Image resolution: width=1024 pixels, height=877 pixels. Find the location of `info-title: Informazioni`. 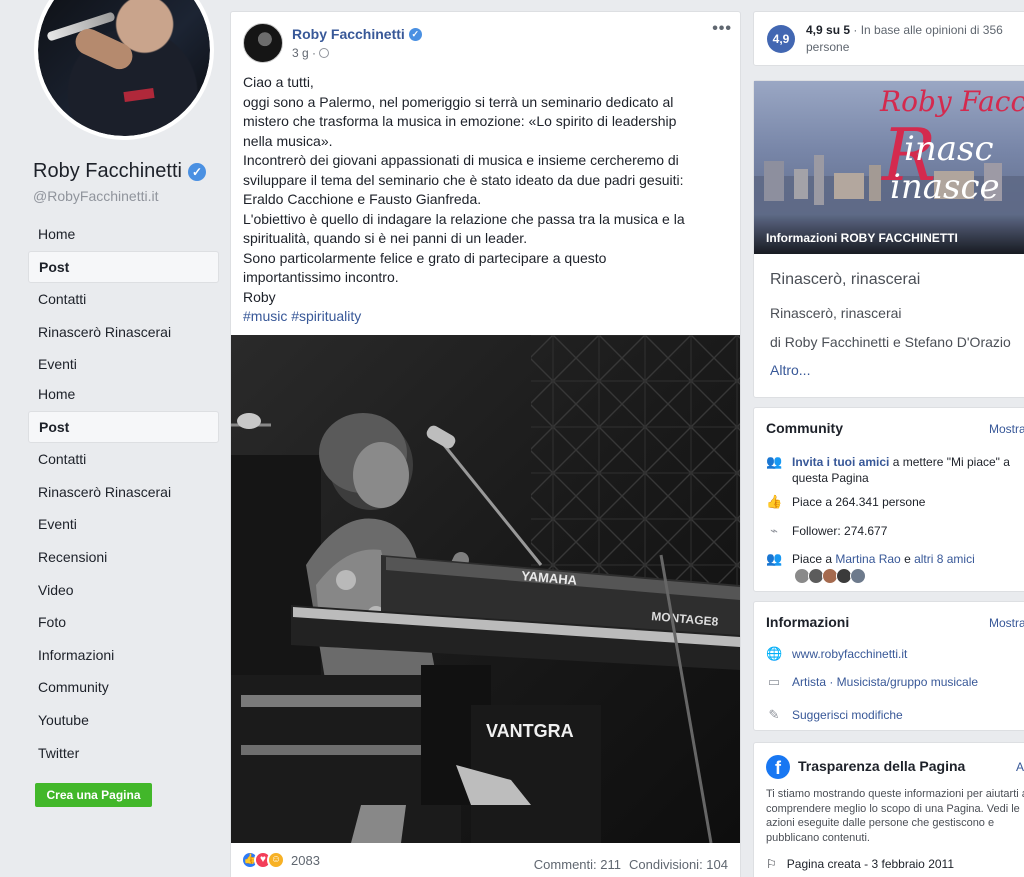

info-title: Informazioni is located at coordinates (808, 622).